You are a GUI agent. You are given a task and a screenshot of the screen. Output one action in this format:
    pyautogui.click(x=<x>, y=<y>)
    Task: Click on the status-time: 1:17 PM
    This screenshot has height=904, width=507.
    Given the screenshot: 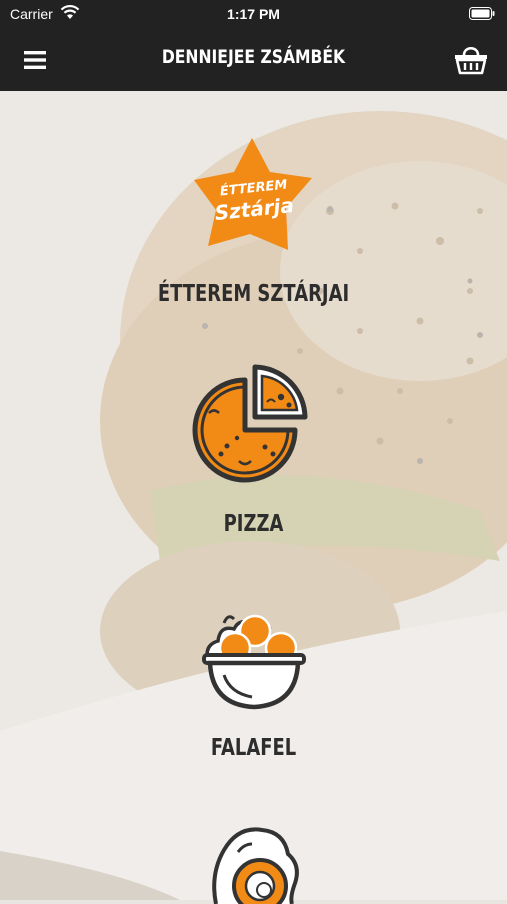 What is the action you would take?
    pyautogui.click(x=253, y=14)
    